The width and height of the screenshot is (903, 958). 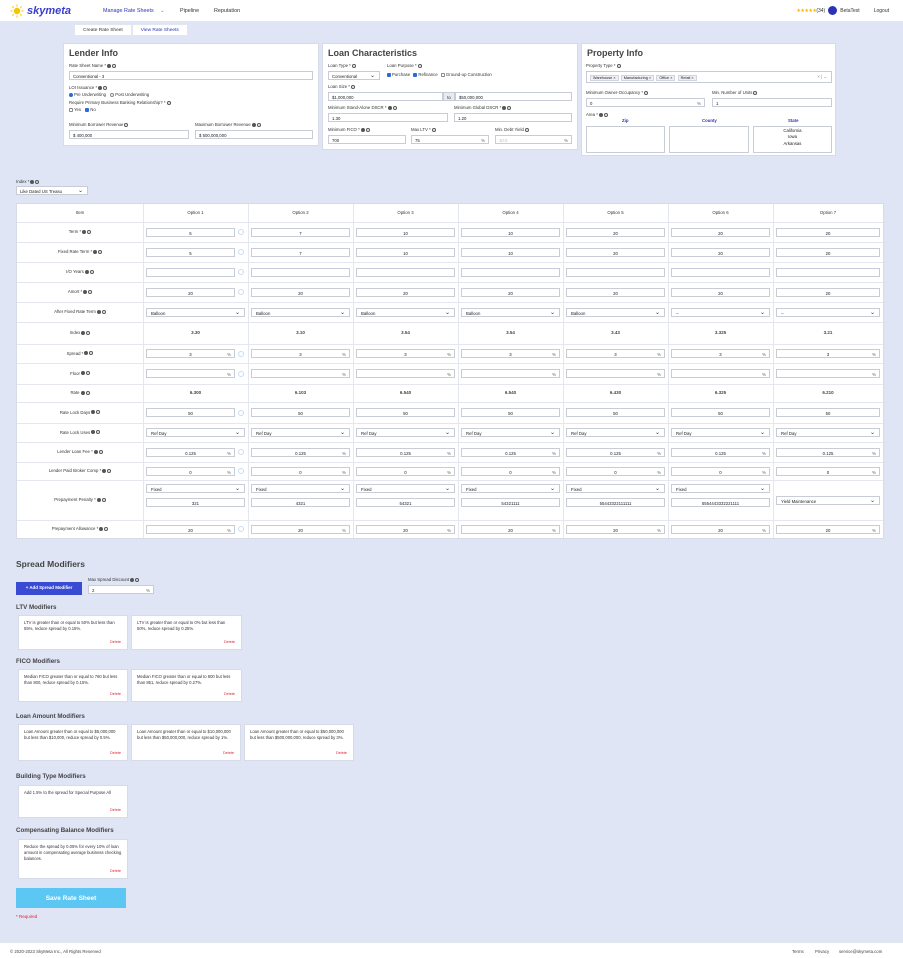 I want to click on tab-view-rate-sheets: View Rate Sheets, so click(x=159, y=30).